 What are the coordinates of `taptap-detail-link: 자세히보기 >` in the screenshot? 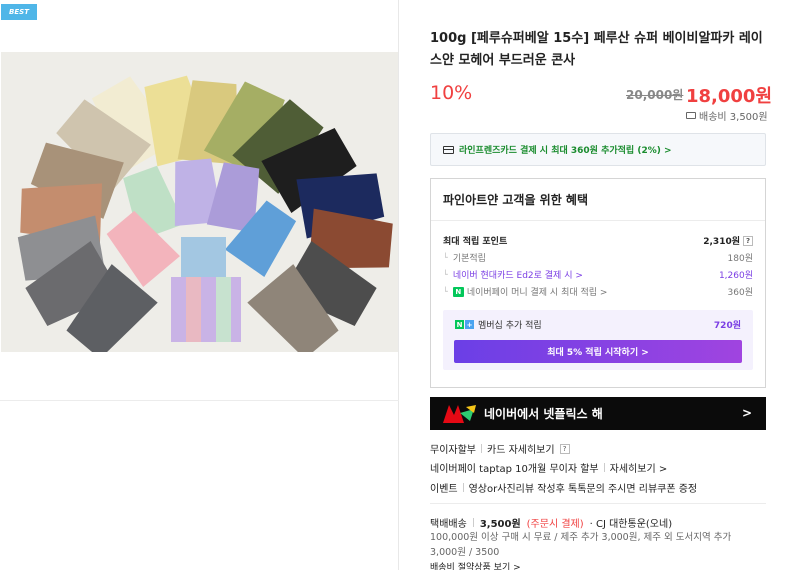 It's located at (639, 467).